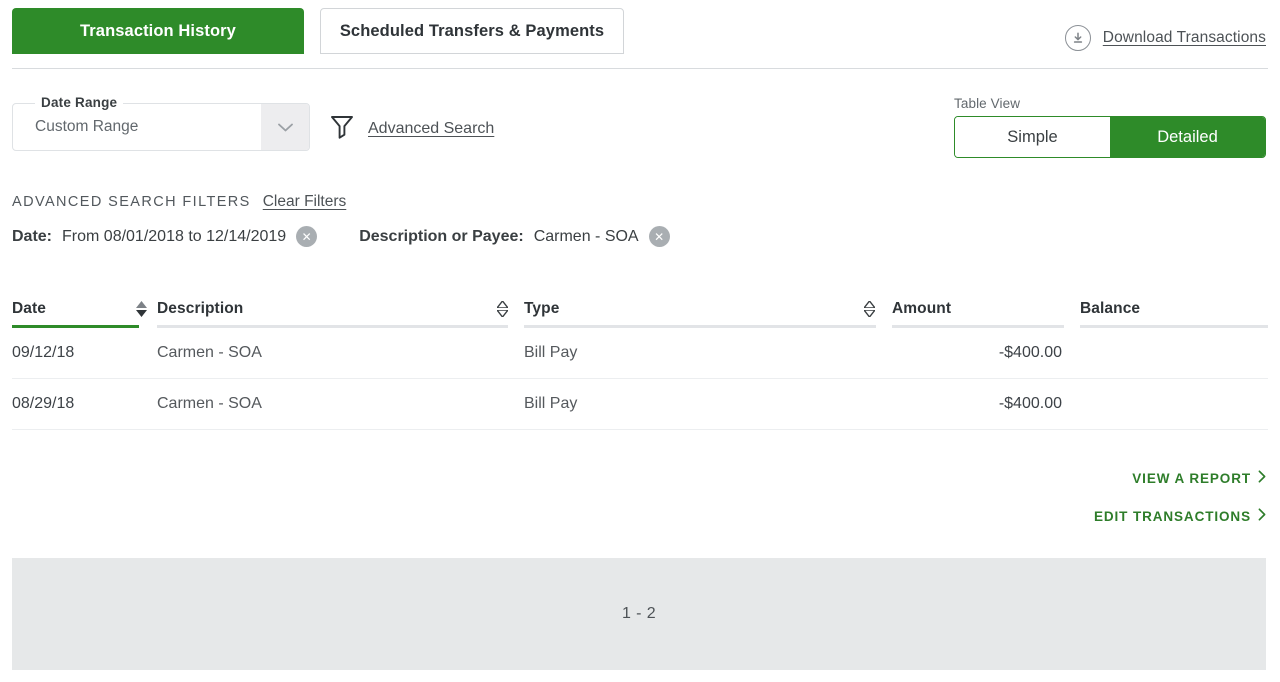  I want to click on download-transactions-button: Download Transactions, so click(1165, 38).